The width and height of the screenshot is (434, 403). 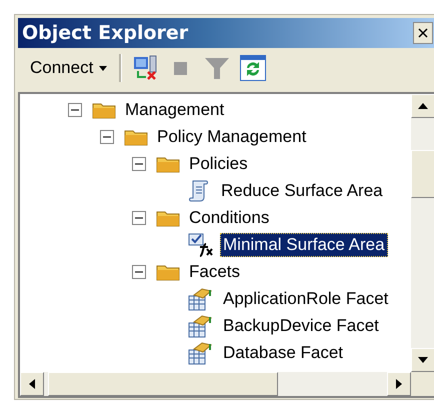 I want to click on window-title: Object Explorer, so click(x=105, y=33).